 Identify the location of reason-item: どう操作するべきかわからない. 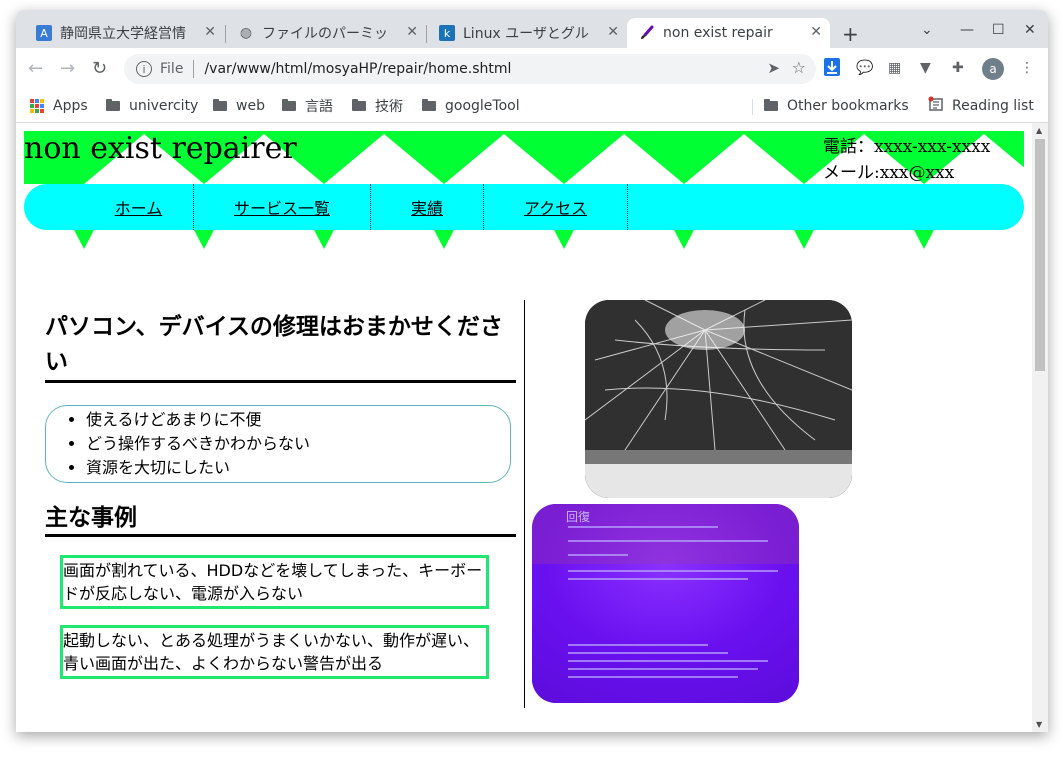
(298, 444).